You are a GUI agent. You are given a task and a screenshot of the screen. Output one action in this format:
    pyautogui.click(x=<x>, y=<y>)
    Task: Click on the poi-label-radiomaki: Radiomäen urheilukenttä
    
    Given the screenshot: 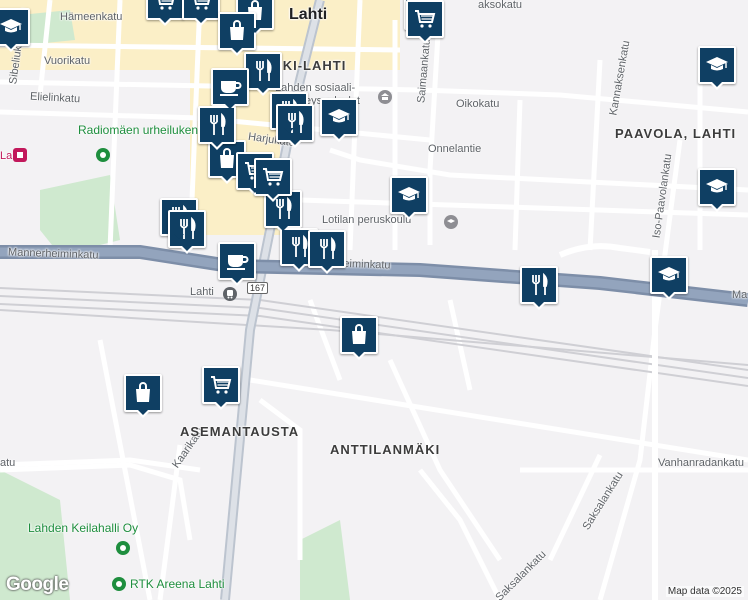 What is the action you would take?
    pyautogui.click(x=144, y=130)
    